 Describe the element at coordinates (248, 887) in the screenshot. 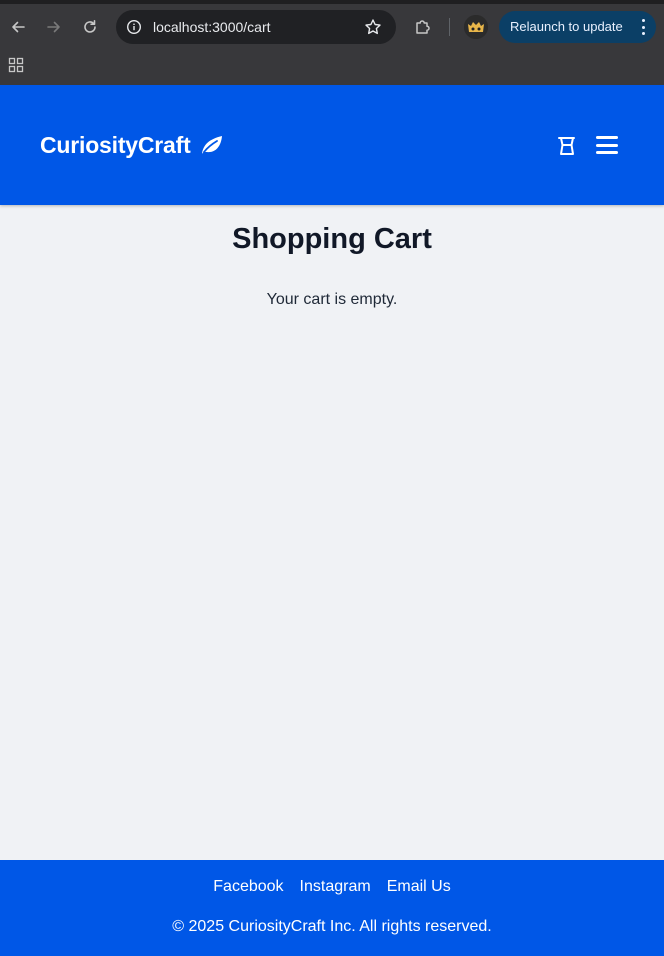

I see `footer-link-facebook: Facebook` at that location.